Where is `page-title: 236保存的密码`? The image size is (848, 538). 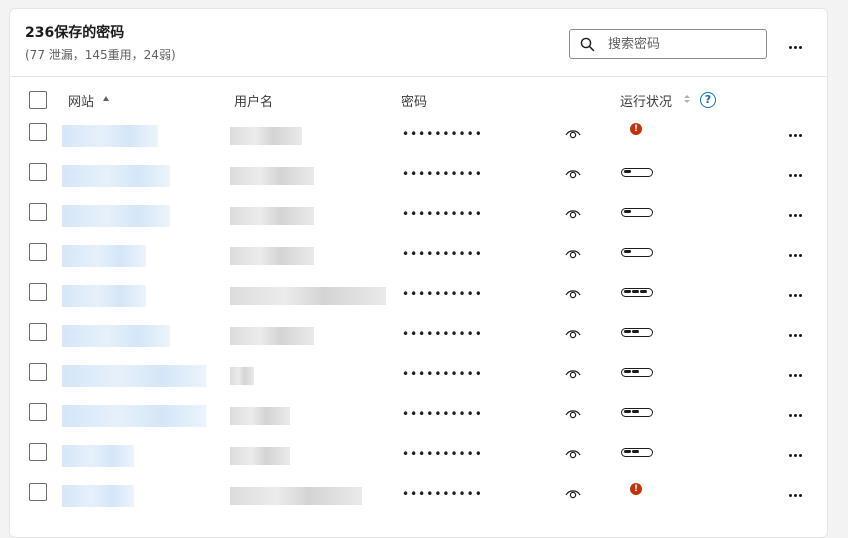
page-title: 236保存的密码 is located at coordinates (75, 33).